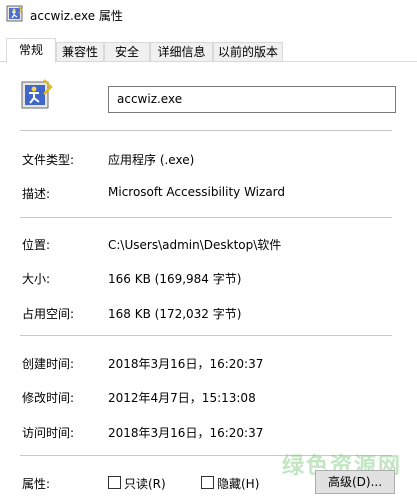  Describe the element at coordinates (36, 279) in the screenshot. I see `size-label: 大小:` at that location.